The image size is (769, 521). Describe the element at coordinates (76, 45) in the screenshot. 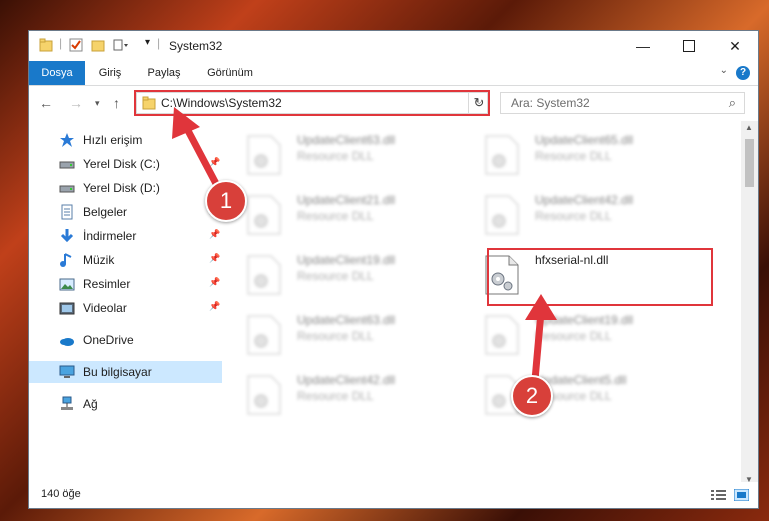

I see `properties-icon` at that location.